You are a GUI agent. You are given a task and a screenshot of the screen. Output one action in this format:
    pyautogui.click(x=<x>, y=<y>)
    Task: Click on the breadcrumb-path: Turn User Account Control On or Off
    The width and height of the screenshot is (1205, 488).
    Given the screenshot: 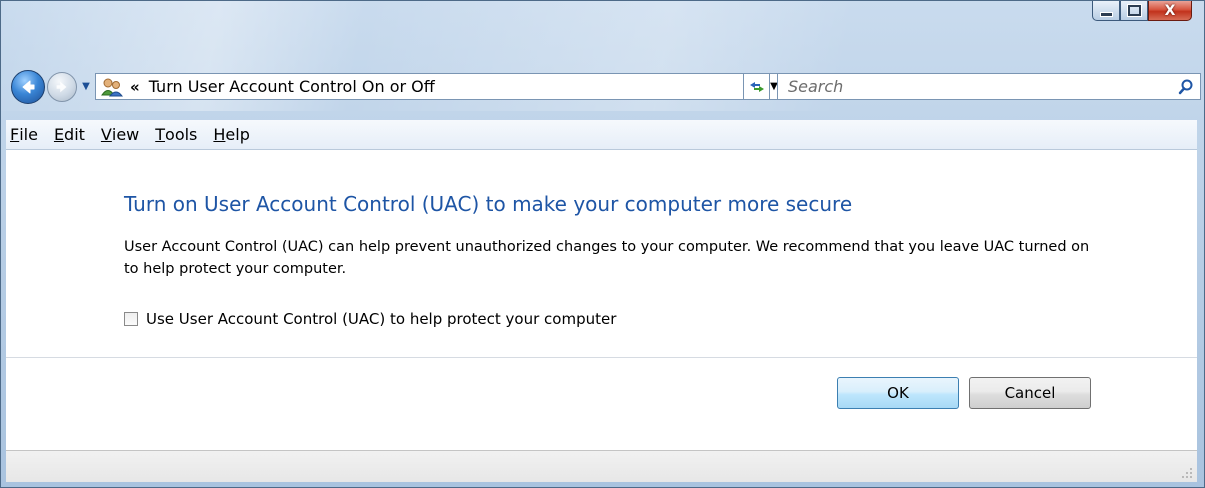 What is the action you would take?
    pyautogui.click(x=292, y=86)
    